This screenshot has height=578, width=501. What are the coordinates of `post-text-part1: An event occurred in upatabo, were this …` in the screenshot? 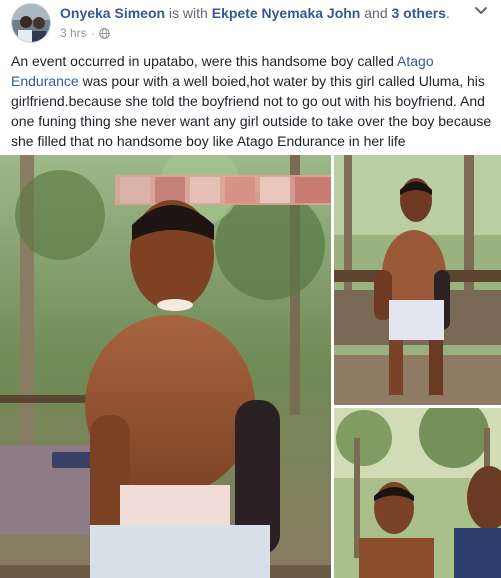 It's located at (204, 61).